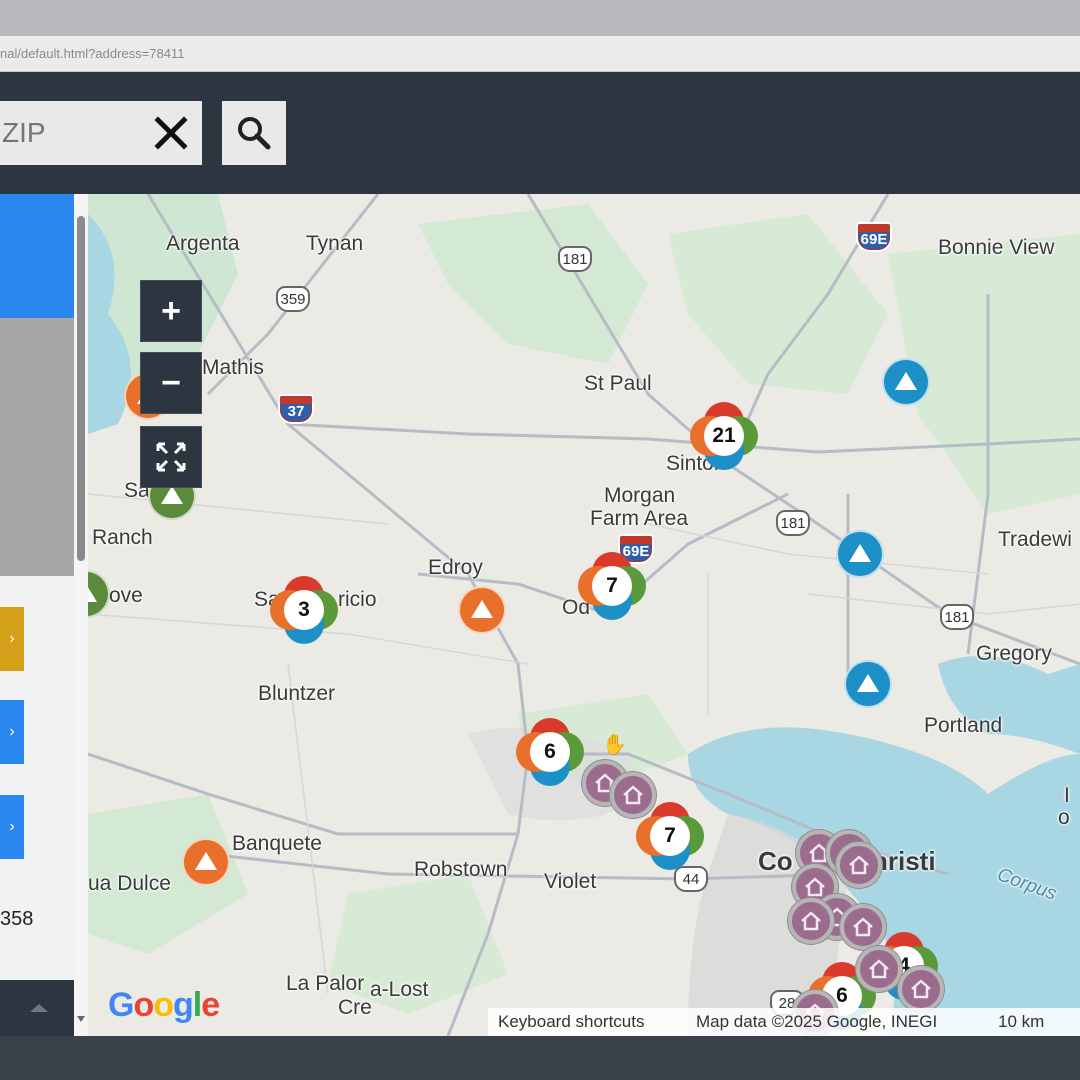 This screenshot has width=1080, height=1080. I want to click on place-label: o, so click(1064, 817).